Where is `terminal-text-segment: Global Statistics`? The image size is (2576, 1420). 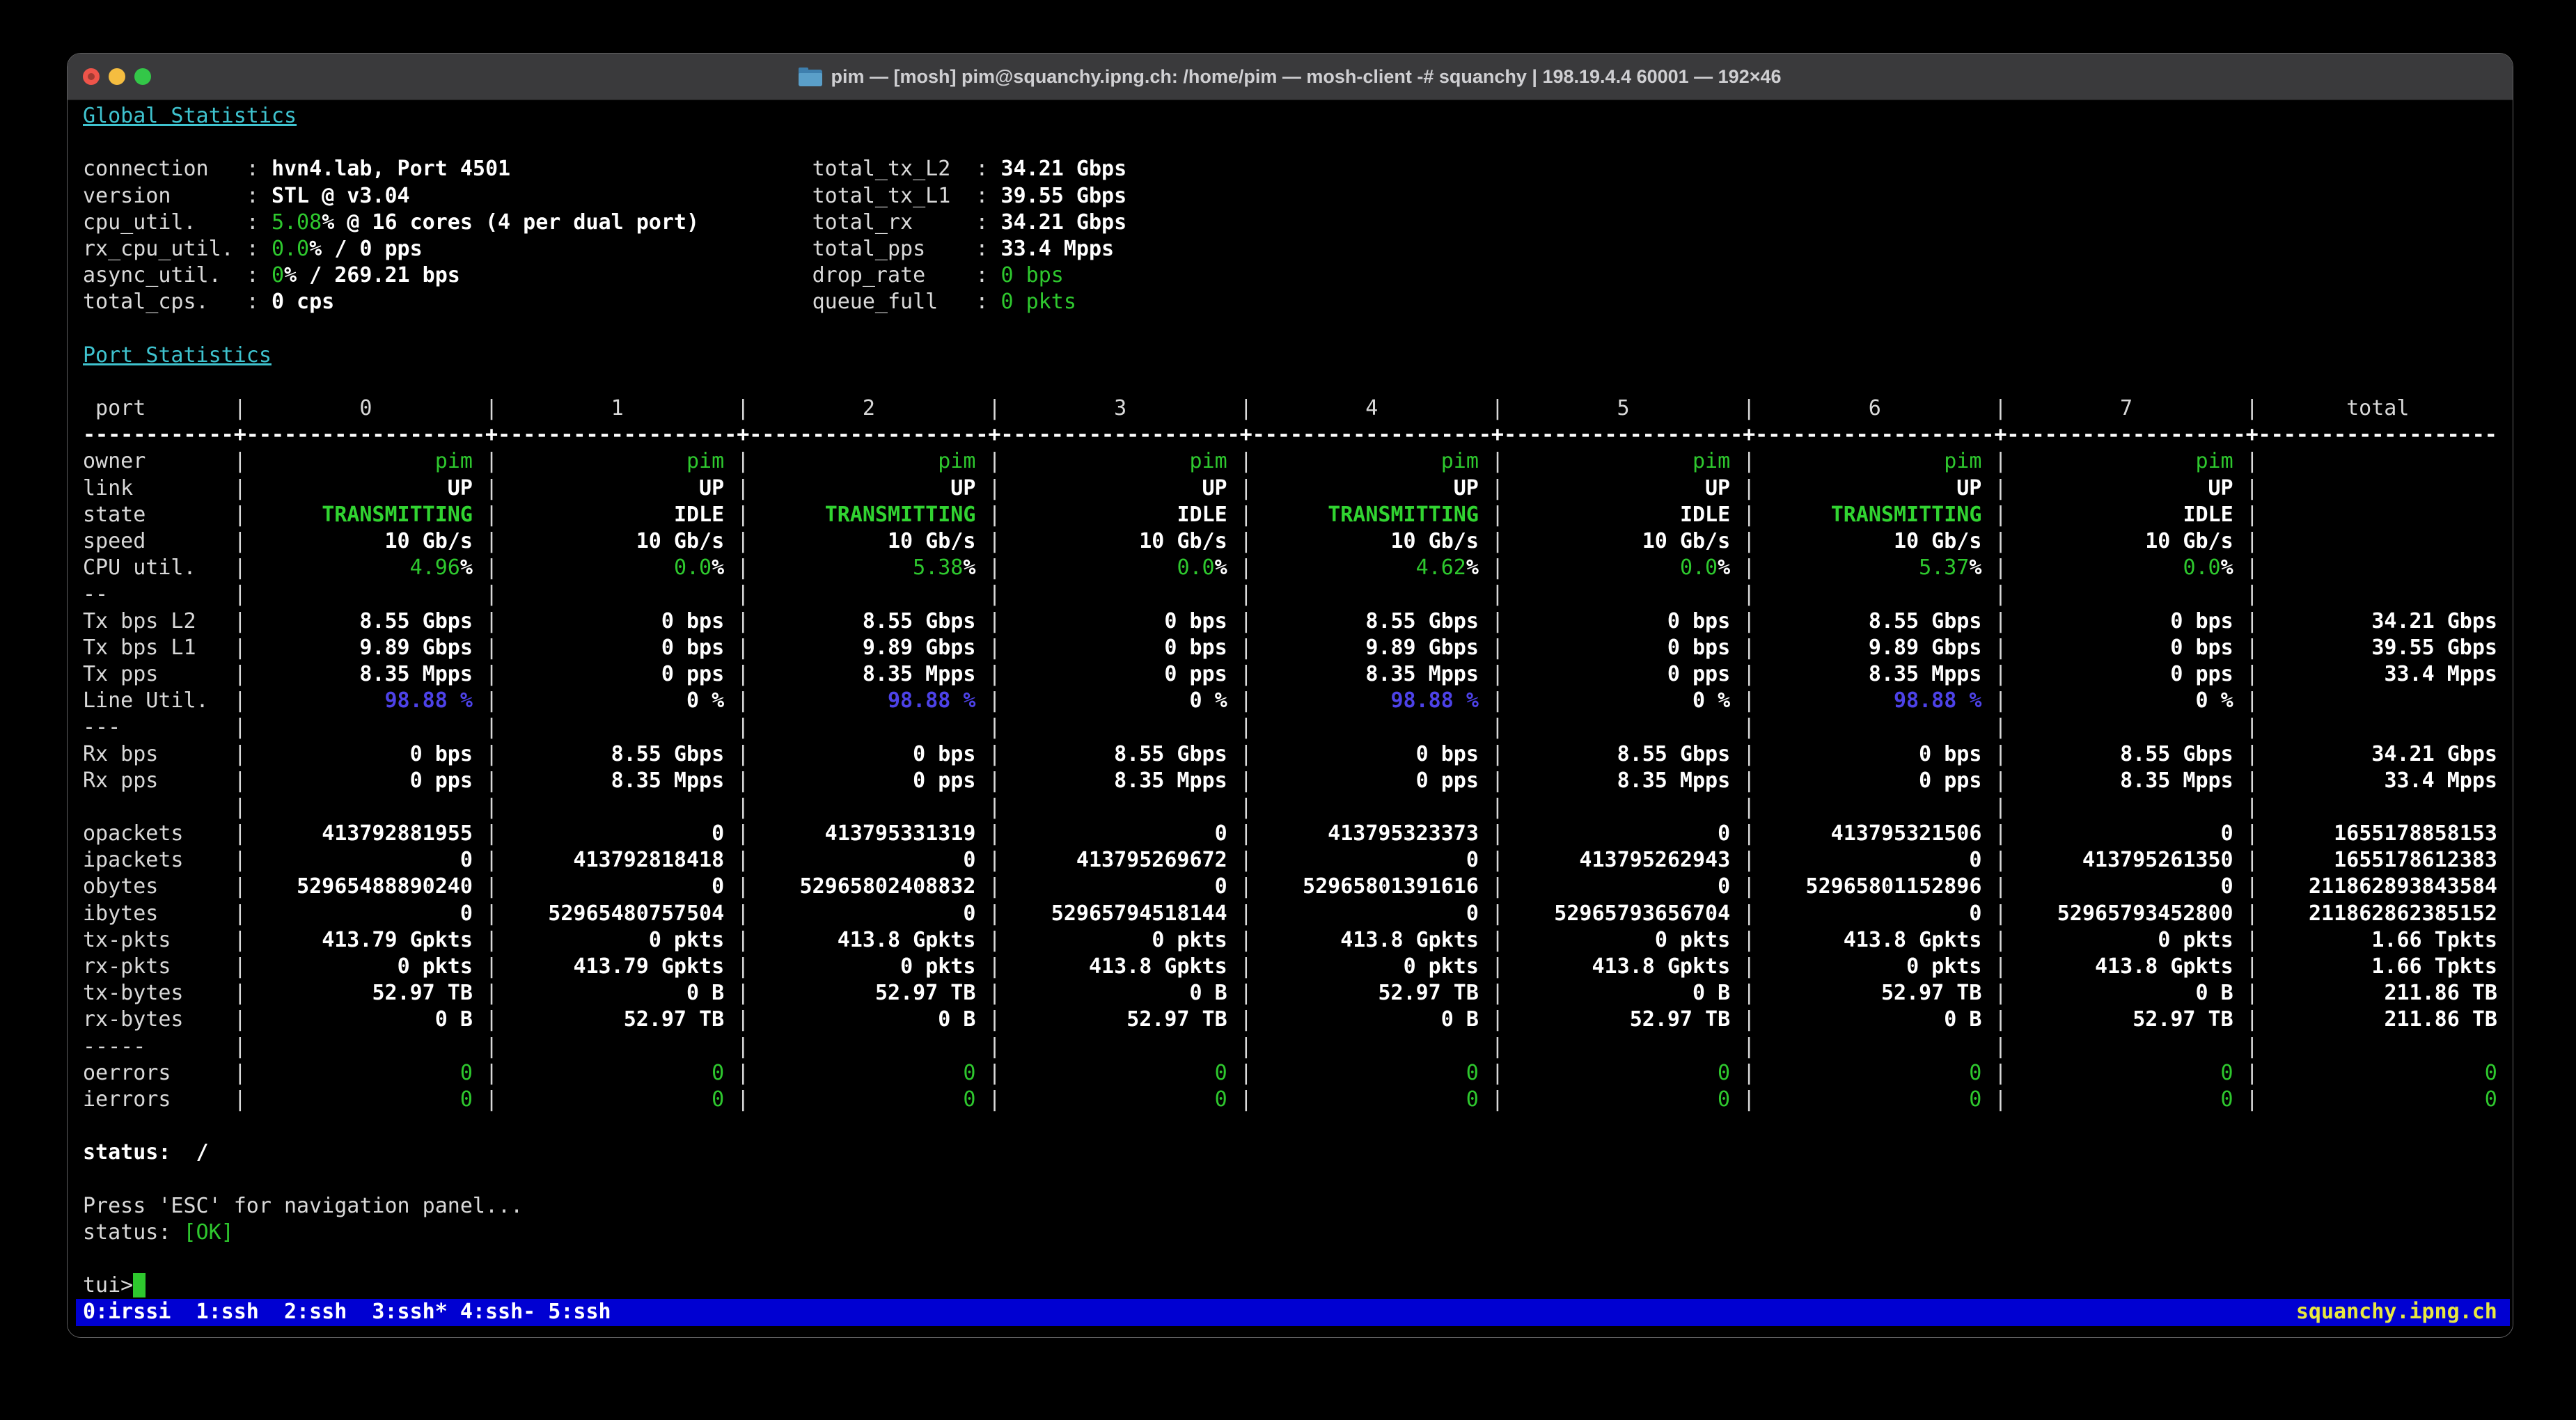 terminal-text-segment: Global Statistics is located at coordinates (190, 116).